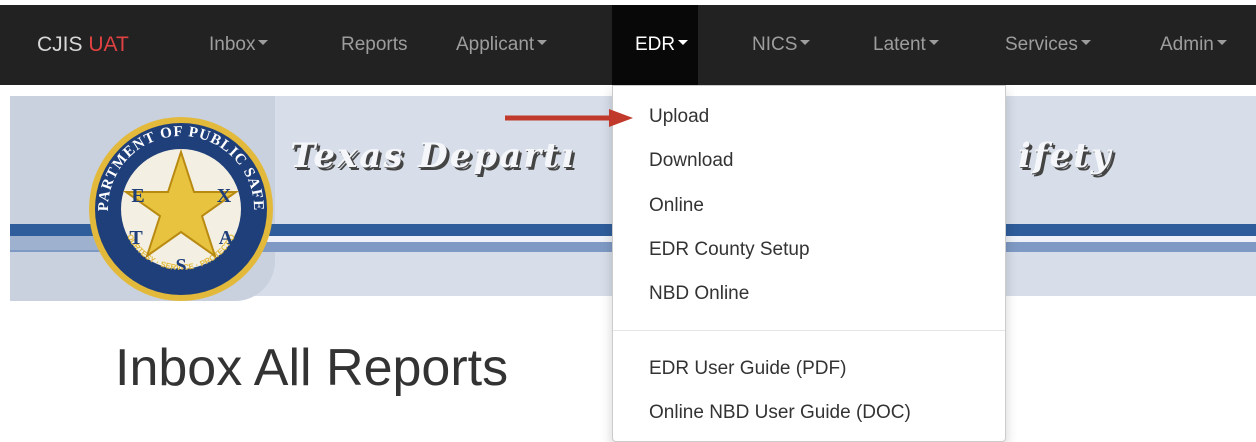 The image size is (1256, 442). Describe the element at coordinates (495, 44) in the screenshot. I see `nav-applicant-label: Applicant` at that location.